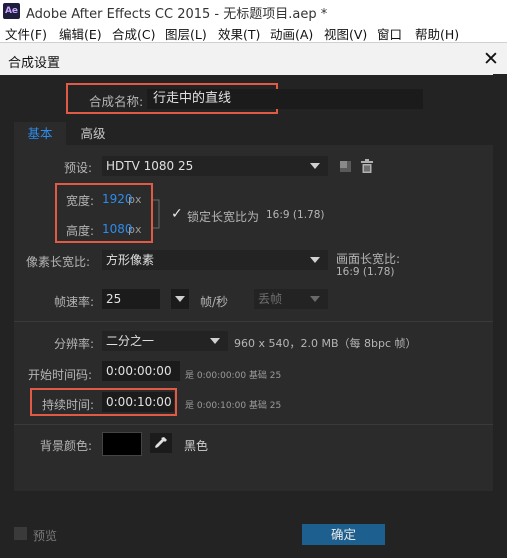 The image size is (507, 558). Describe the element at coordinates (93, 134) in the screenshot. I see `tab-advanced: 高级` at that location.